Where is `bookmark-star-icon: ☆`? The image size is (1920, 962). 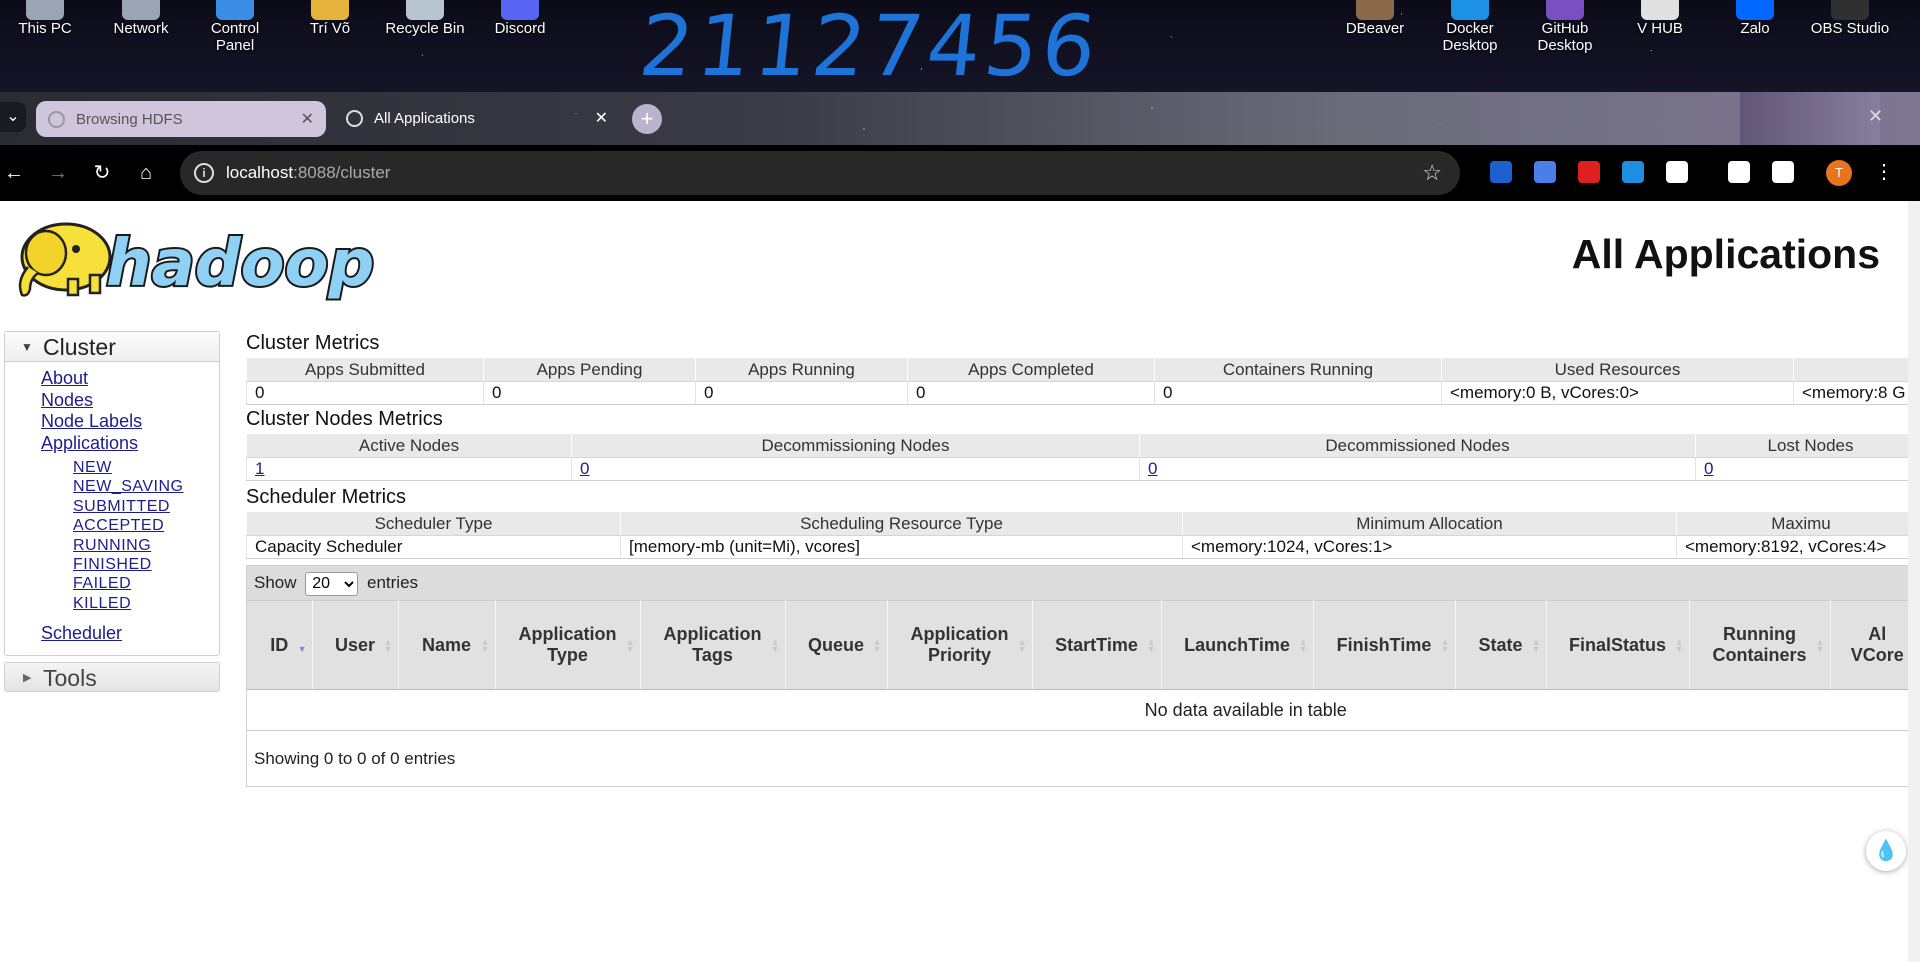 bookmark-star-icon: ☆ is located at coordinates (1432, 173).